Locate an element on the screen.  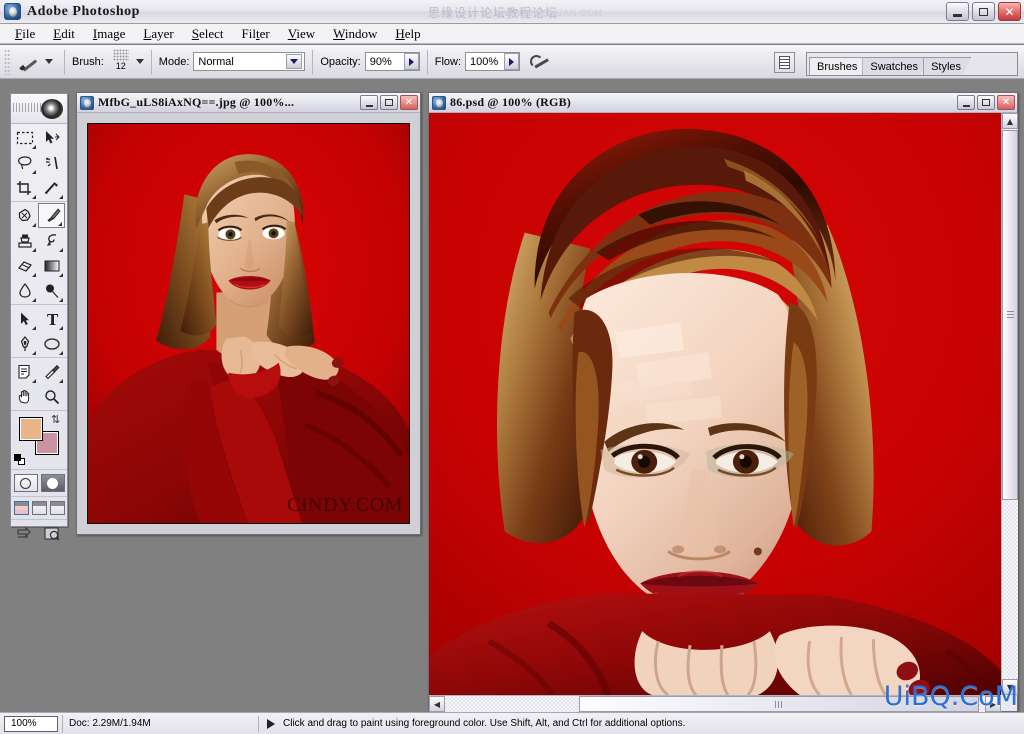
toolbox-header is located at coordinates (39, 109).